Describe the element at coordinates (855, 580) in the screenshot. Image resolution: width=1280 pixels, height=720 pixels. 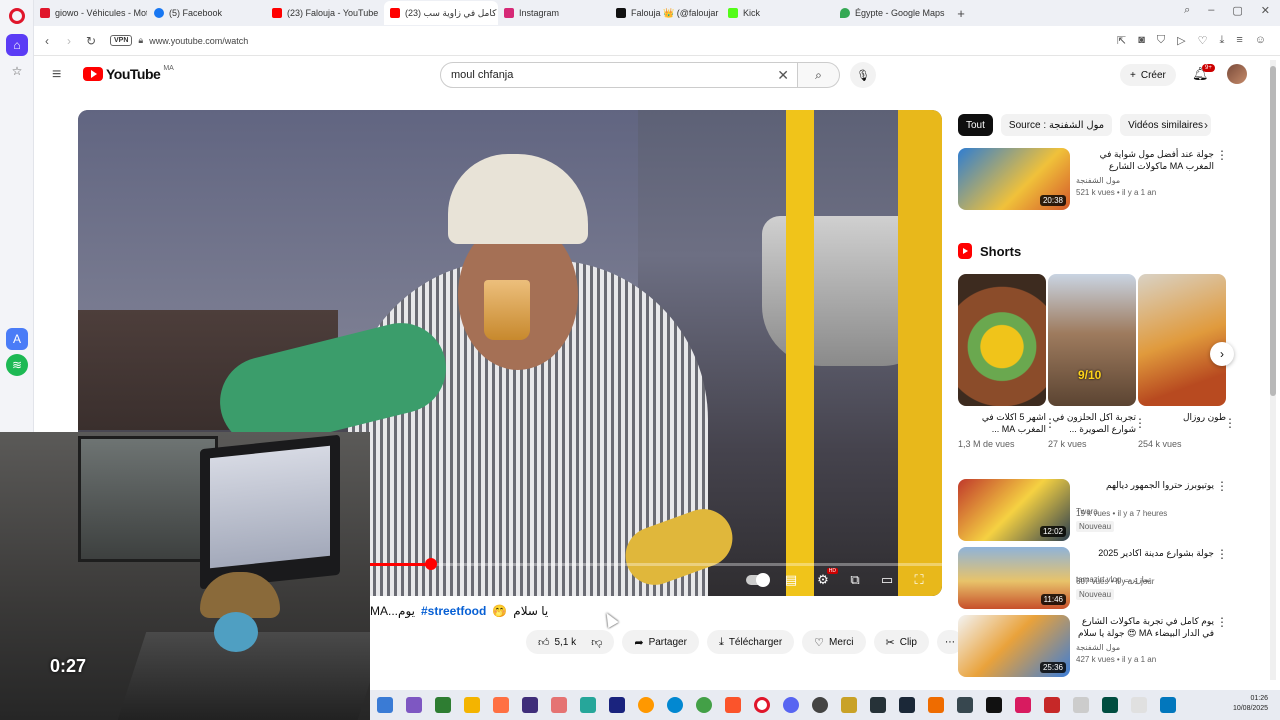
I see `miniplayer-icon: ⧉` at that location.